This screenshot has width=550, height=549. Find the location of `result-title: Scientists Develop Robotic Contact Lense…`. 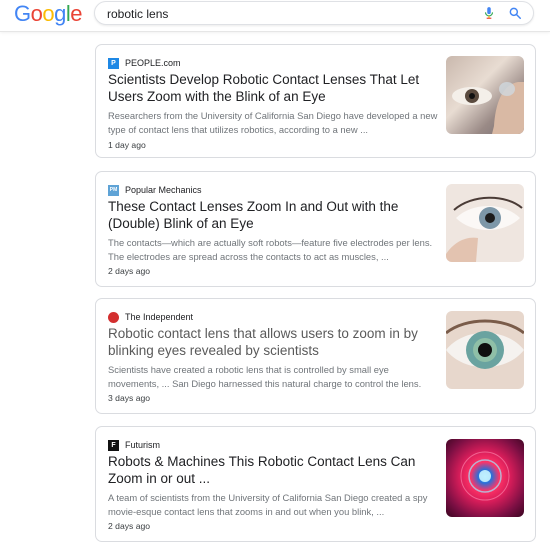

result-title: Scientists Develop Robotic Contact Lense… is located at coordinates (271, 88).